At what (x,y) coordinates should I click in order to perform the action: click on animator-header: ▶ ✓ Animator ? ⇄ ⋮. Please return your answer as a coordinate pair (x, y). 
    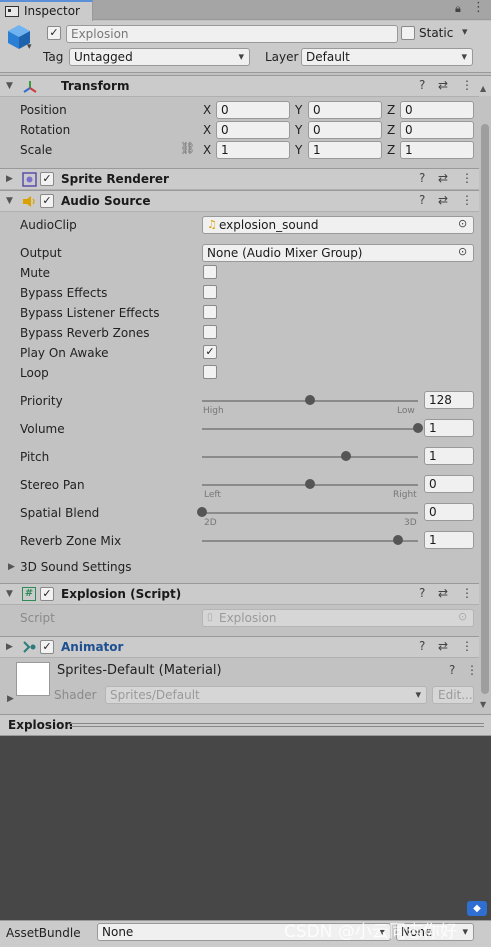
    Looking at the image, I should click on (245, 647).